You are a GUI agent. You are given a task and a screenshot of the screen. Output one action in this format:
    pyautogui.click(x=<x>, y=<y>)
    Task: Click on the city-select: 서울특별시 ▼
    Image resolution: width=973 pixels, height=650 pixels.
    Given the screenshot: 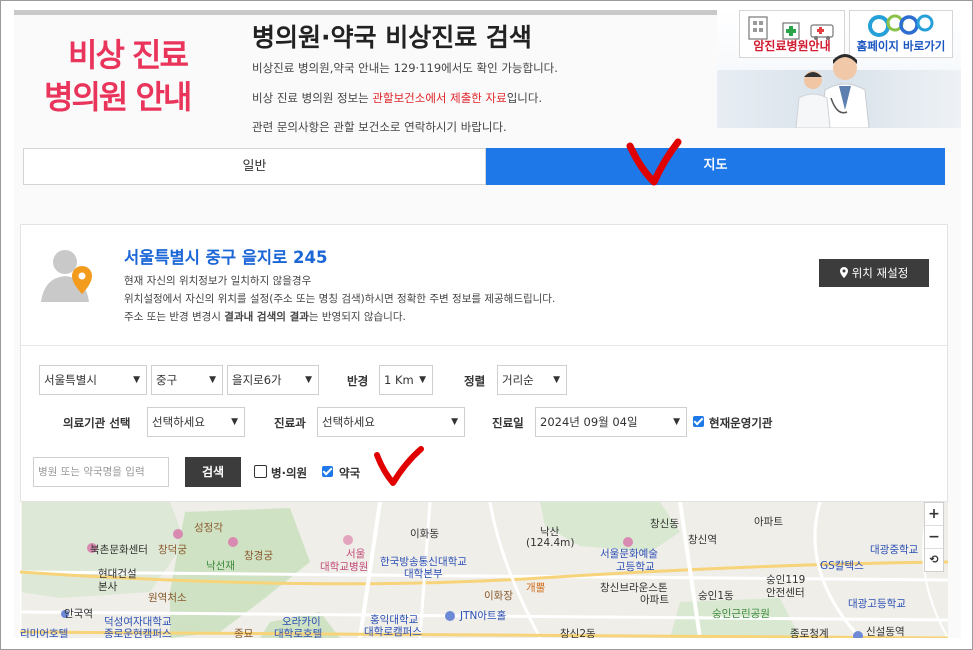 What is the action you would take?
    pyautogui.click(x=93, y=380)
    